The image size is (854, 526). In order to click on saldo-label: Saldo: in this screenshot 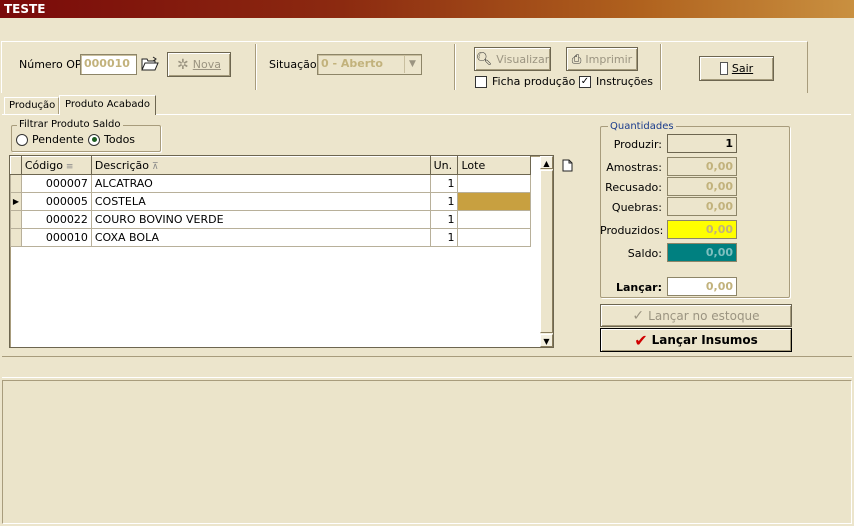, I will do `click(644, 253)`.